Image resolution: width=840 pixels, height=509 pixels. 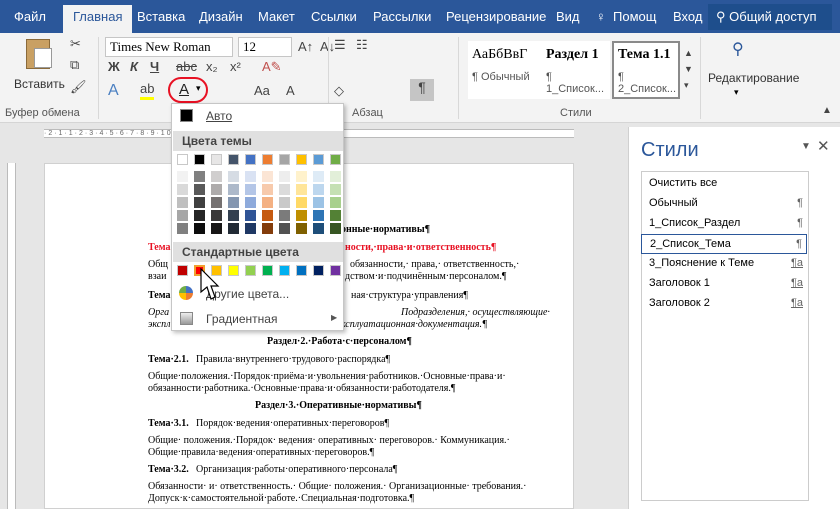 I want to click on tab-layout: Макет, so click(x=276, y=16).